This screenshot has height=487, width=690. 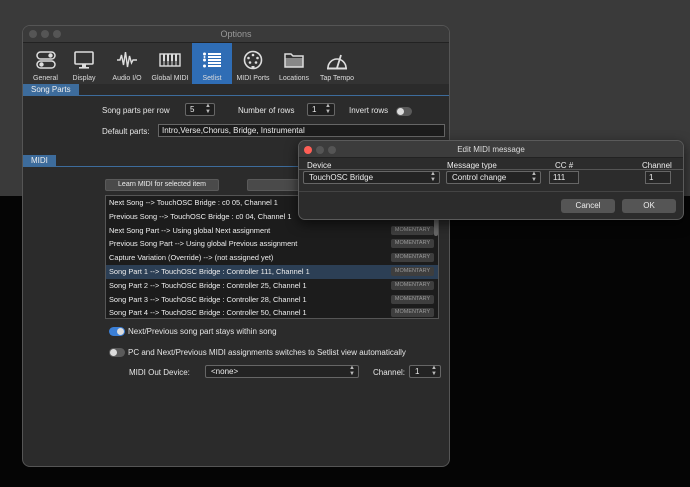 What do you see at coordinates (225, 371) in the screenshot?
I see `midi-out-device-value: <none>` at bounding box center [225, 371].